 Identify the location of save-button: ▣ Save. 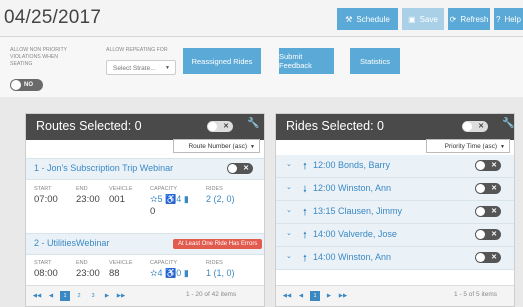
(423, 19).